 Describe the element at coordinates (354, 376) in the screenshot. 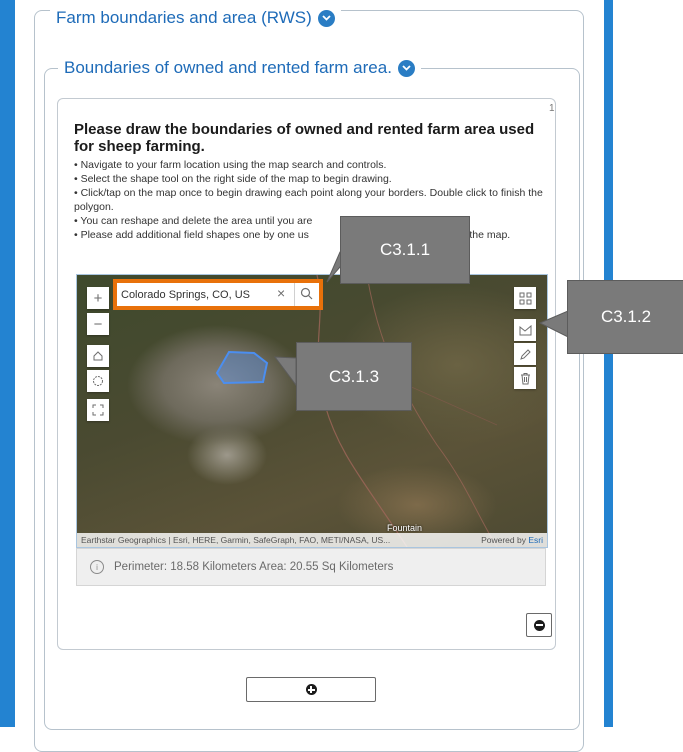

I see `callout-label-3: C3.1.3` at that location.